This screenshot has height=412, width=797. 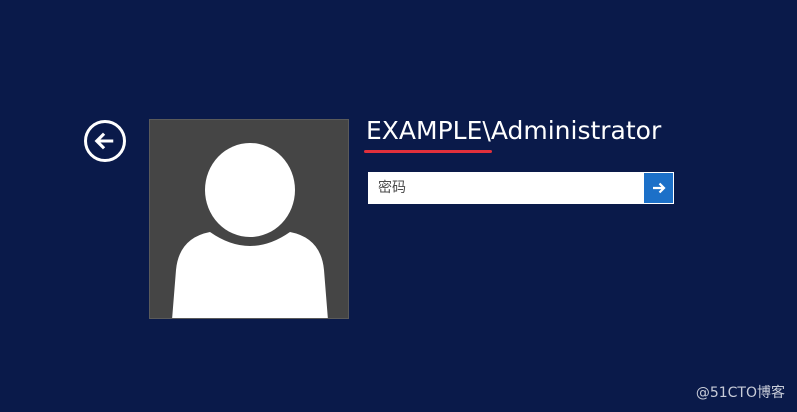 I want to click on spellcheck-underline, so click(x=428, y=151).